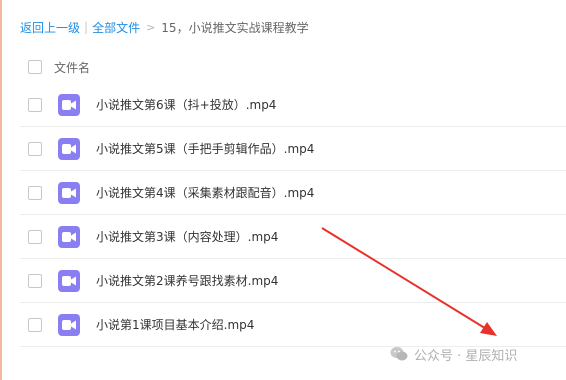 This screenshot has width=566, height=380. What do you see at coordinates (235, 27) in the screenshot?
I see `current-folder: 15，小说推文实战课程教学` at bounding box center [235, 27].